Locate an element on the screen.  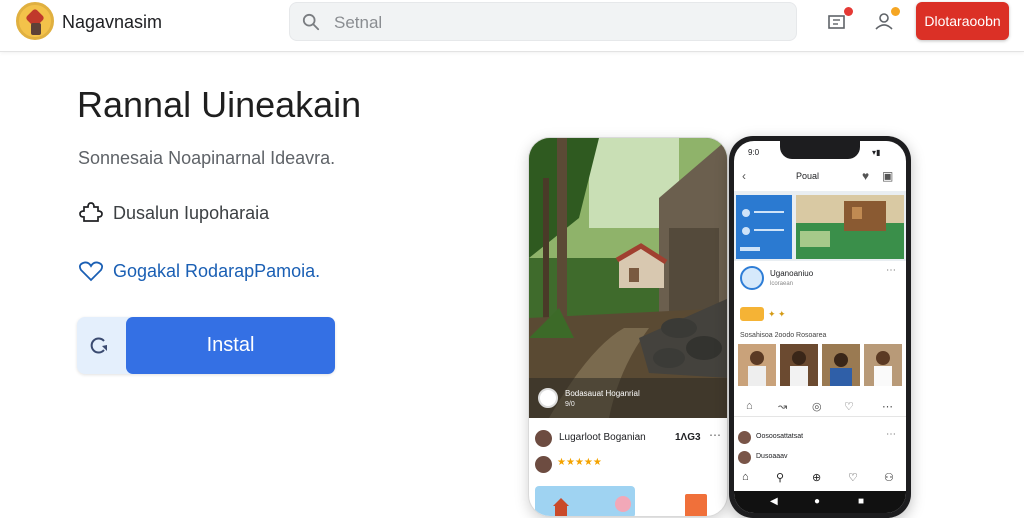
comment-text: Dusoaaav is located at coordinates (772, 456).